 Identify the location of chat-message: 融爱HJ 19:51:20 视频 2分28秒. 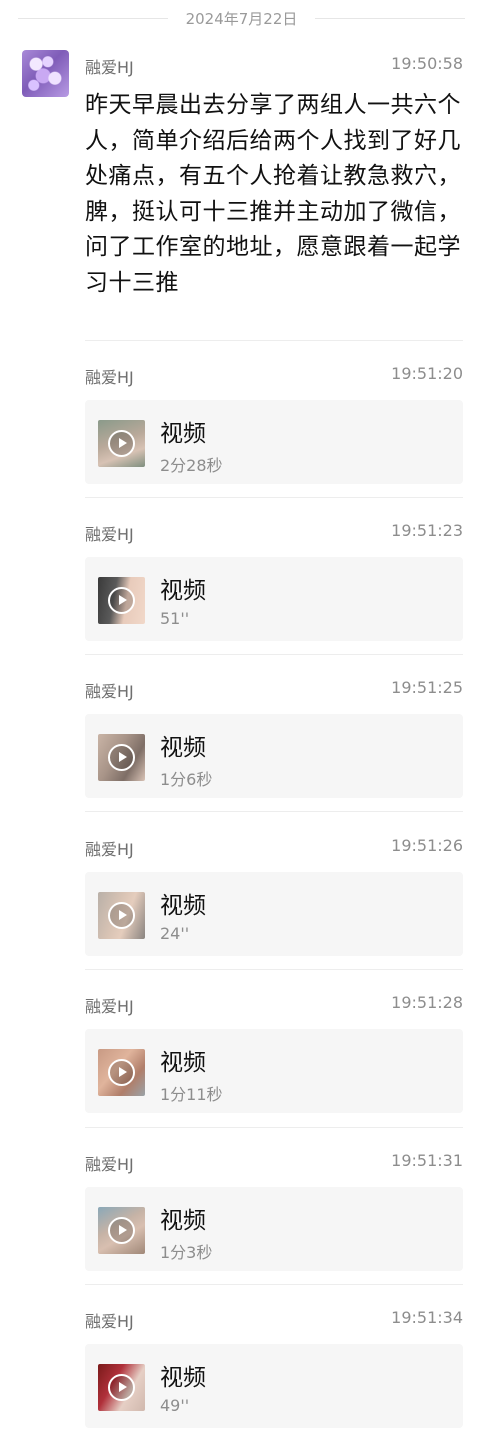
(274, 424).